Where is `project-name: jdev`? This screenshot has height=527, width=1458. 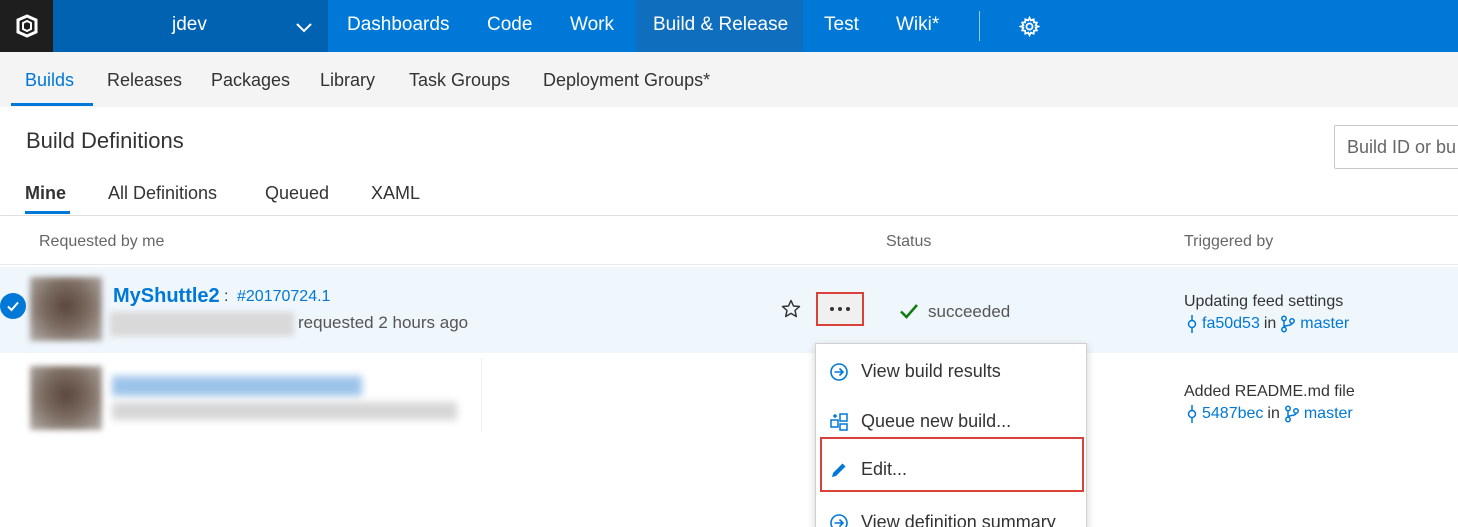
project-name: jdev is located at coordinates (189, 24).